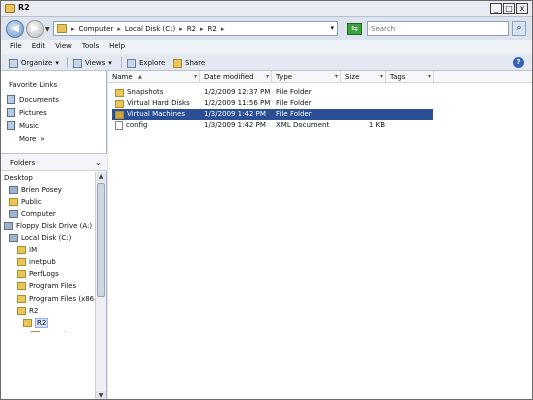  What do you see at coordinates (38, 274) in the screenshot?
I see `tree-item: PerfLogs` at bounding box center [38, 274].